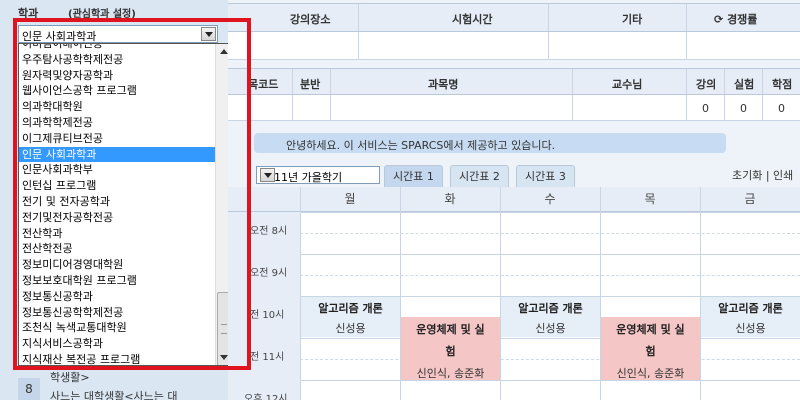 Image resolution: width=800 pixels, height=400 pixels. What do you see at coordinates (266, 397) in the screenshot?
I see `time-label: 오후 12시` at bounding box center [266, 397].